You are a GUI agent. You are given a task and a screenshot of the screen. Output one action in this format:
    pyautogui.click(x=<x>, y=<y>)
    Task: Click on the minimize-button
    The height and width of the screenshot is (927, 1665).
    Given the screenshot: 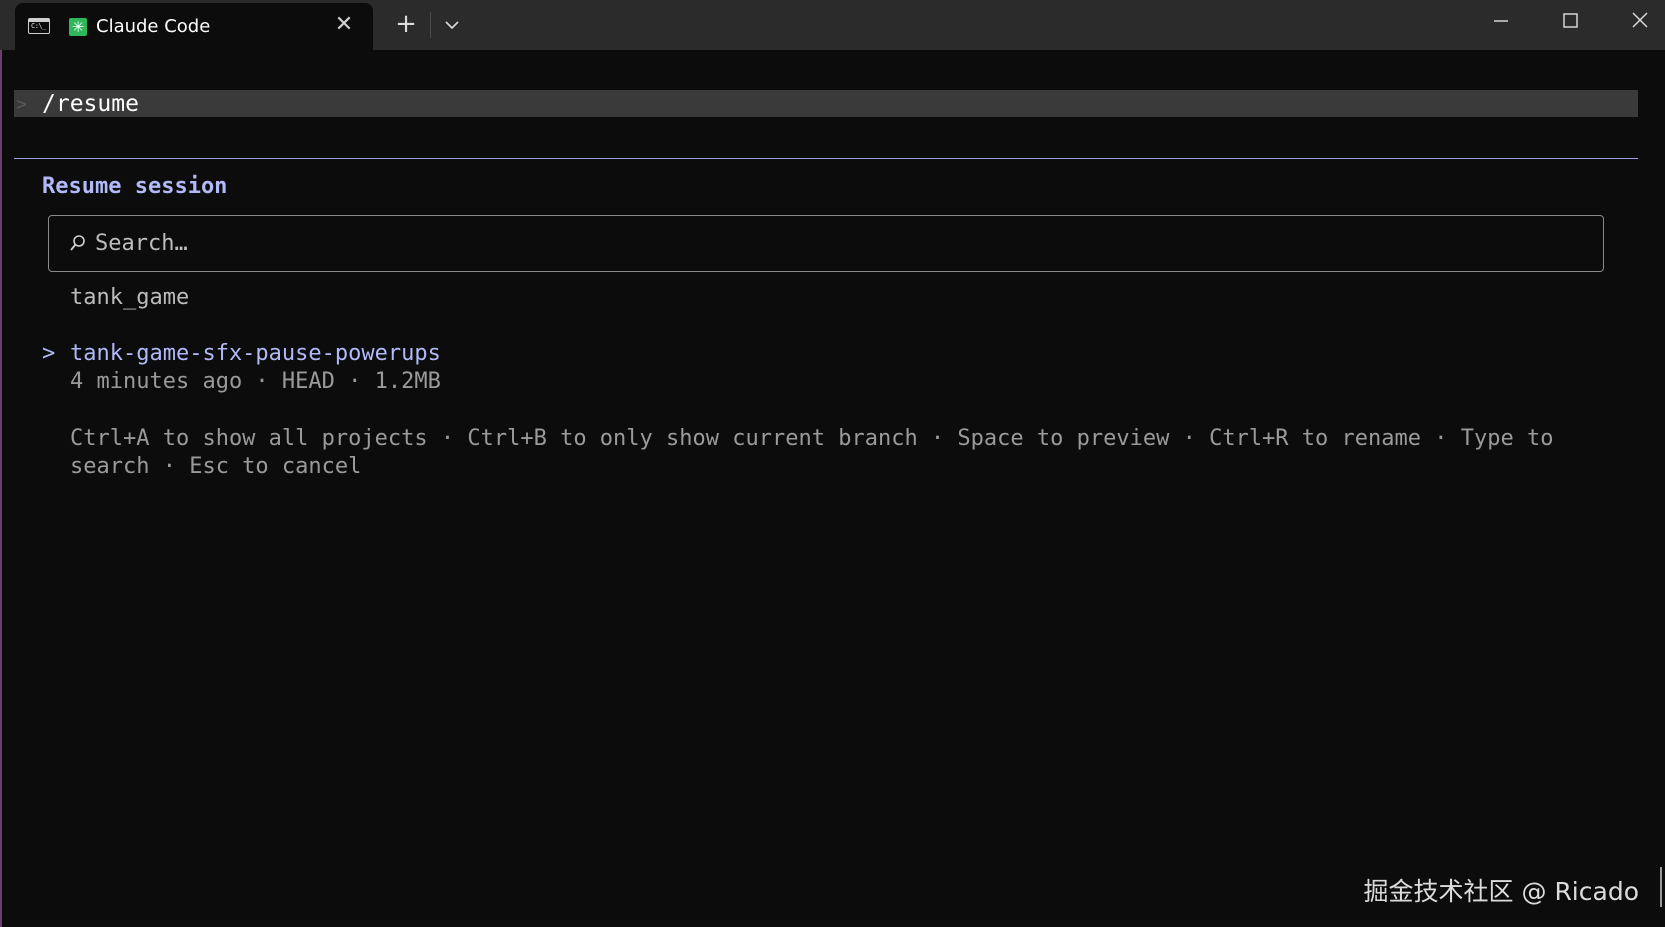 What is the action you would take?
    pyautogui.click(x=1501, y=21)
    